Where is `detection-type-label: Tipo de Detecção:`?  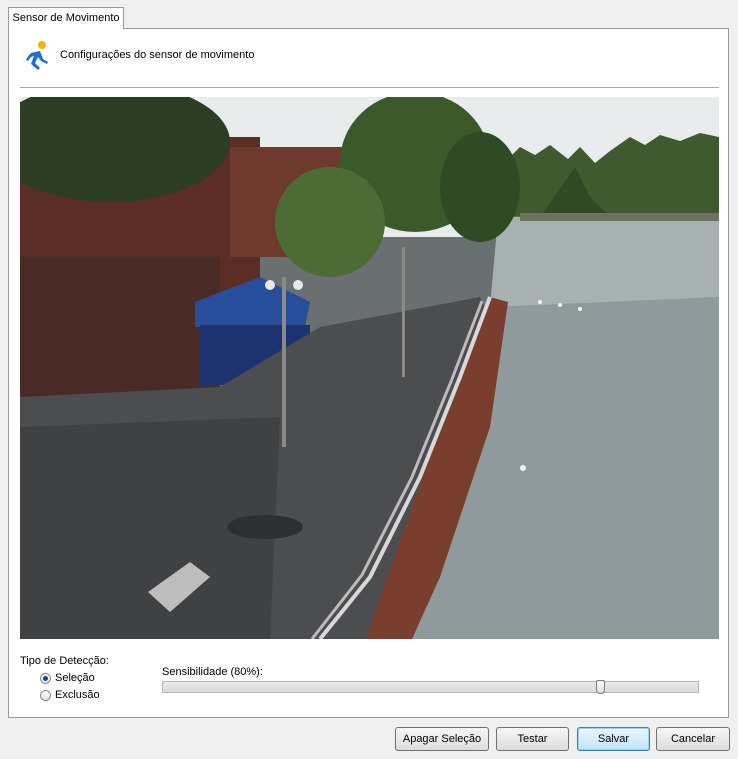 detection-type-label: Tipo de Detecção: is located at coordinates (64, 661).